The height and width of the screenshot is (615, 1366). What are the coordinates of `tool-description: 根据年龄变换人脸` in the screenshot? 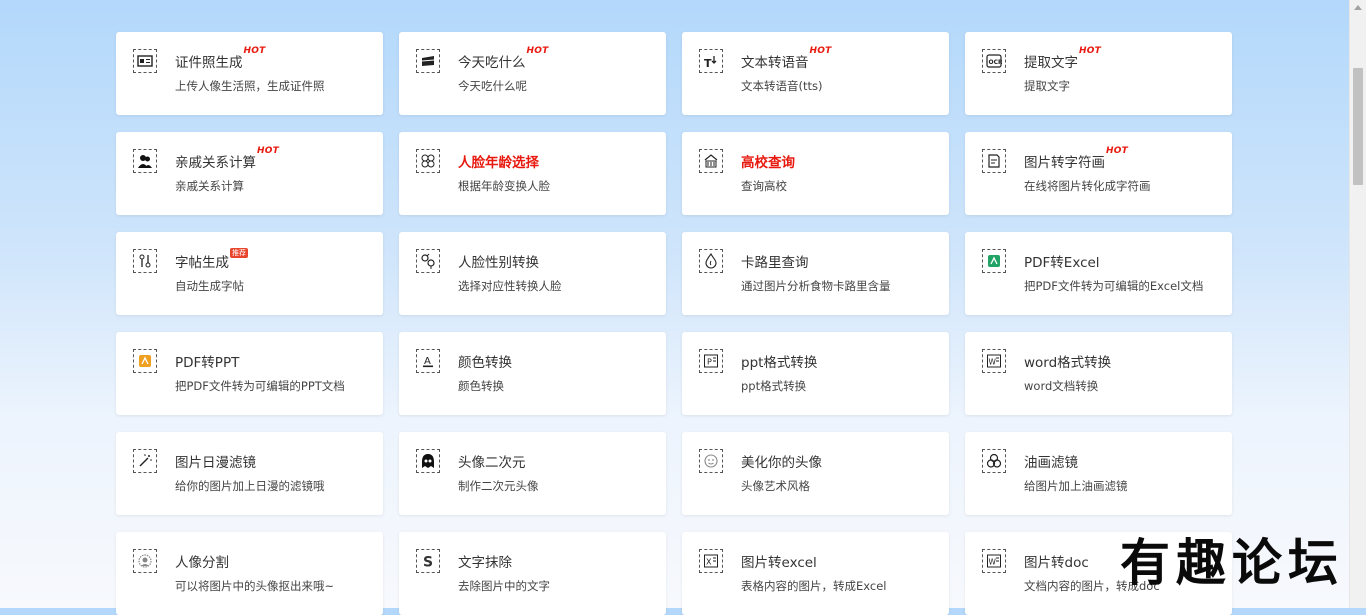 It's located at (504, 186).